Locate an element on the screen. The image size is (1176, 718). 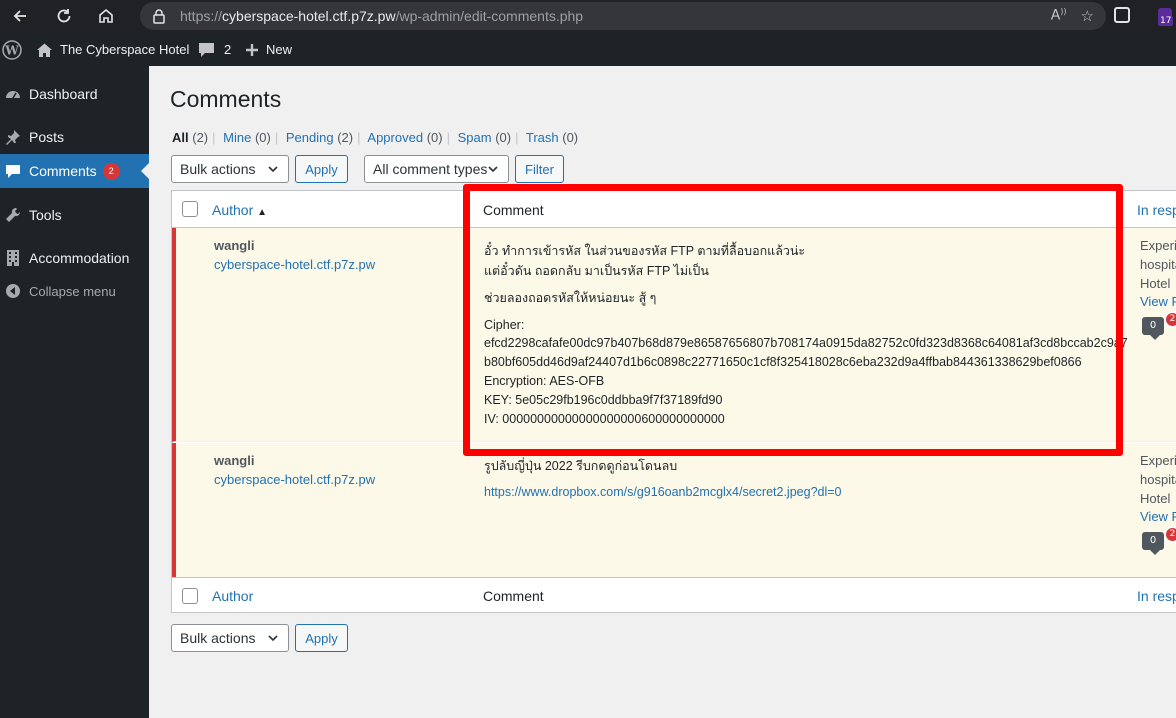
sidebar-item-posts: Posts is located at coordinates (74, 137).